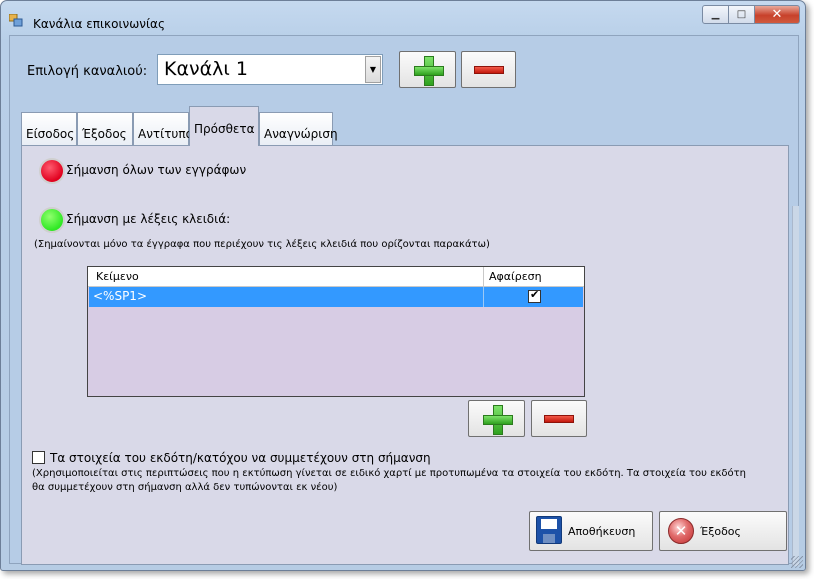 The image size is (814, 579). I want to click on tab-copies: Αντίτυπα, so click(163, 128).